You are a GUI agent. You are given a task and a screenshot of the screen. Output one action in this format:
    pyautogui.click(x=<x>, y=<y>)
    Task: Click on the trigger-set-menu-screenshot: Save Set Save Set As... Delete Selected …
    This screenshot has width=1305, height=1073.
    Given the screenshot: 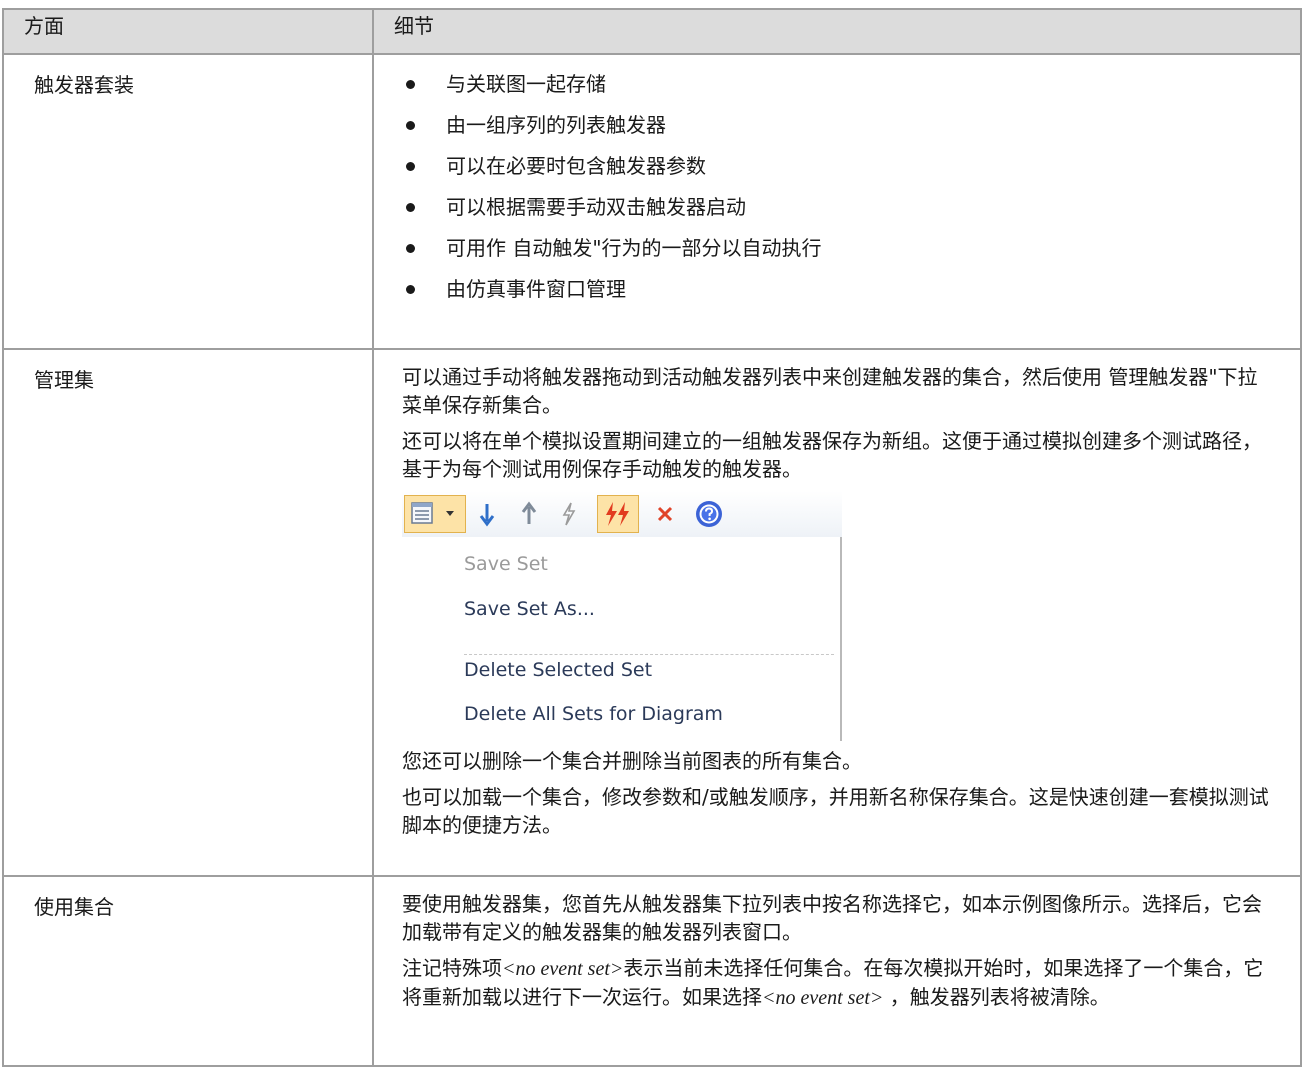 What is the action you would take?
    pyautogui.click(x=622, y=616)
    